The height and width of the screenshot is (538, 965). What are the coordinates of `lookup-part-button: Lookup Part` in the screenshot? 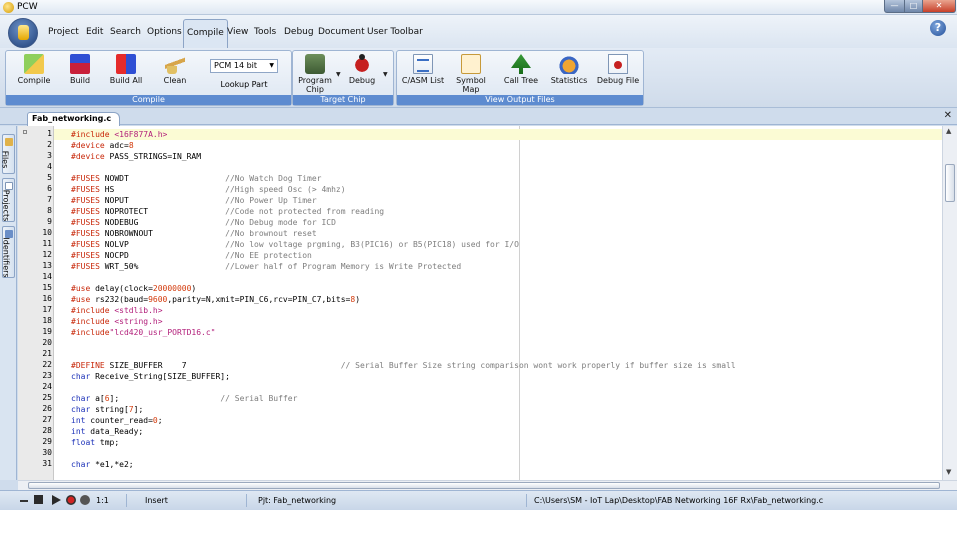 It's located at (244, 84).